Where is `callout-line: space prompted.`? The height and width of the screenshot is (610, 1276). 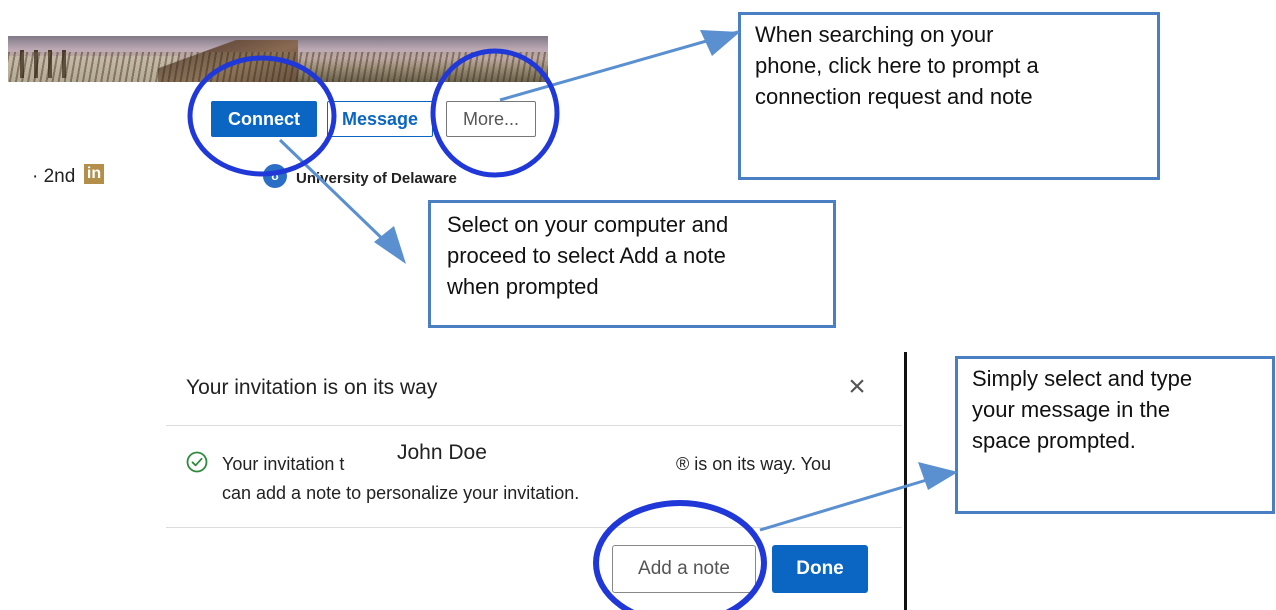 callout-line: space prompted. is located at coordinates (1054, 440).